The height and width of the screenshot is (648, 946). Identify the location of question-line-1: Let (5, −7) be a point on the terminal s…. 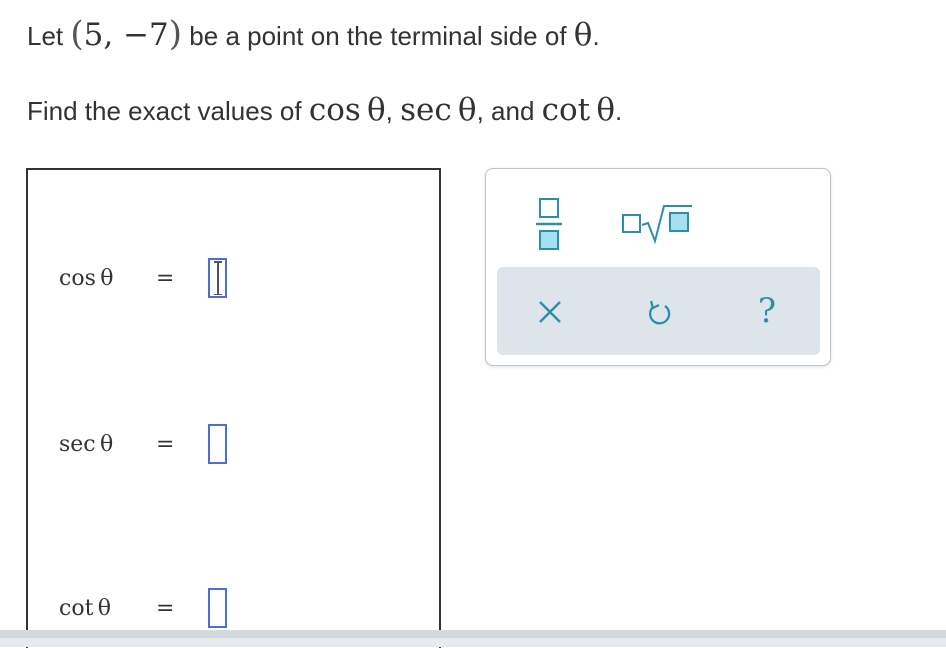
(313, 35).